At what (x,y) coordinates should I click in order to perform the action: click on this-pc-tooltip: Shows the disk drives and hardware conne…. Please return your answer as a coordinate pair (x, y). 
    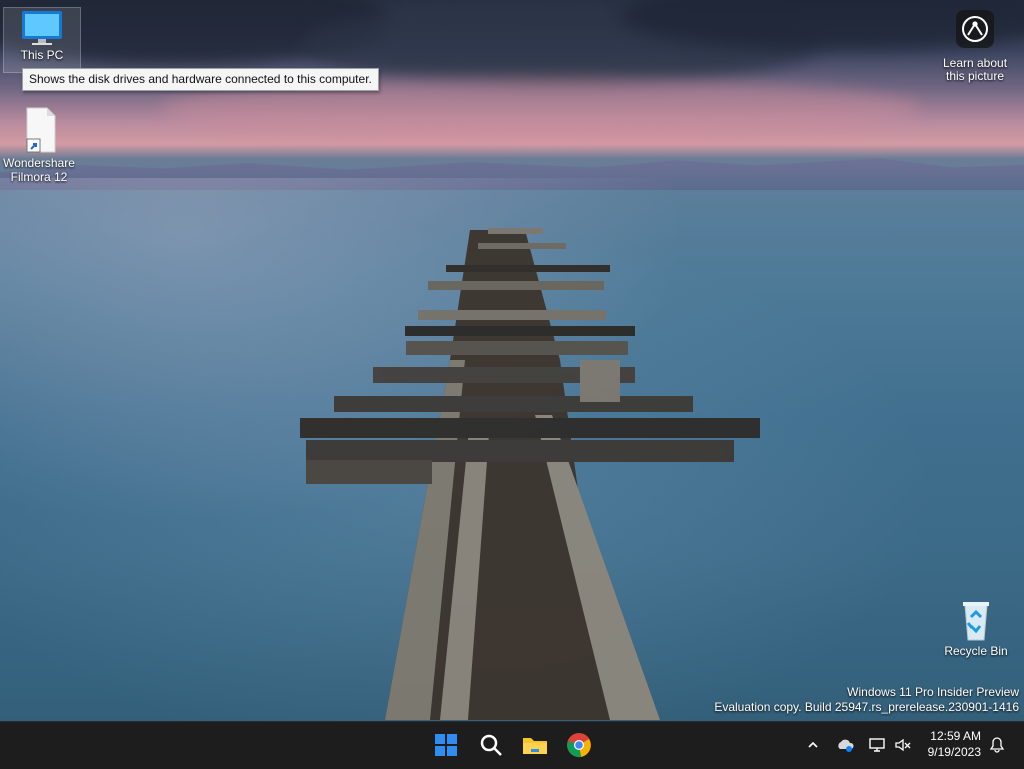
    Looking at the image, I should click on (200, 79).